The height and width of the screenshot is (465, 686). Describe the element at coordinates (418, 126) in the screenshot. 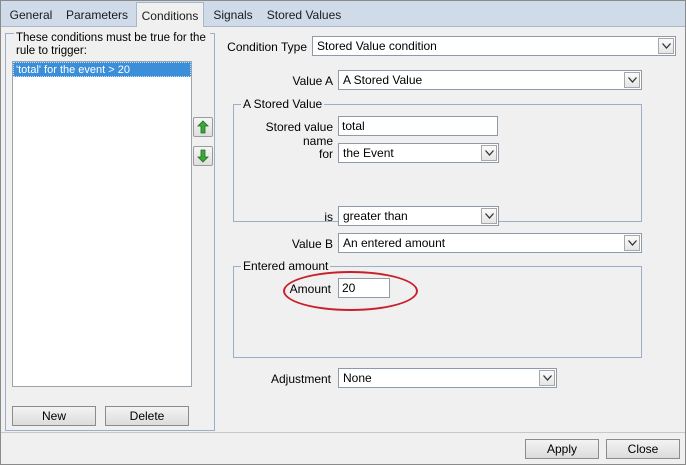

I see `stored-value-name-input: total` at that location.